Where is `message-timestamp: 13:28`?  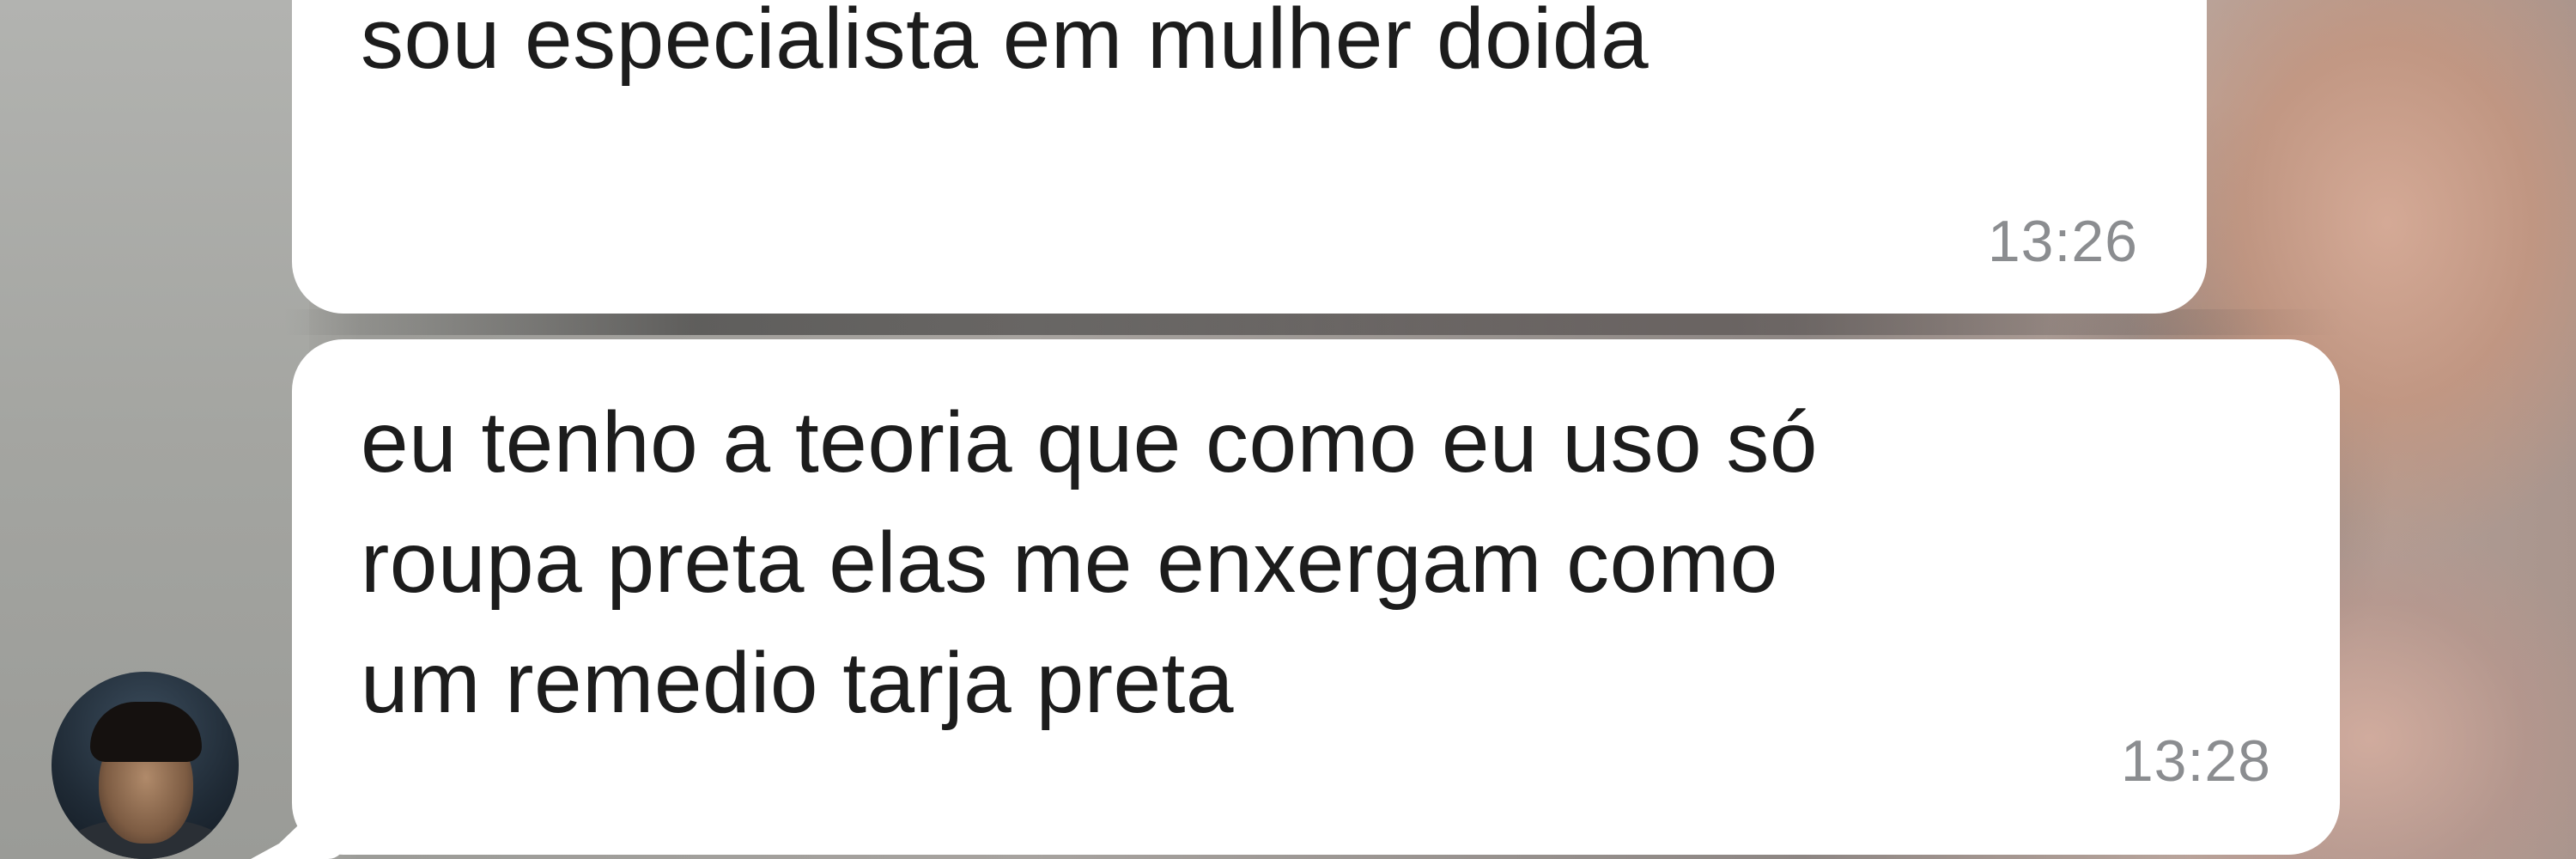 message-timestamp: 13:28 is located at coordinates (2195, 761).